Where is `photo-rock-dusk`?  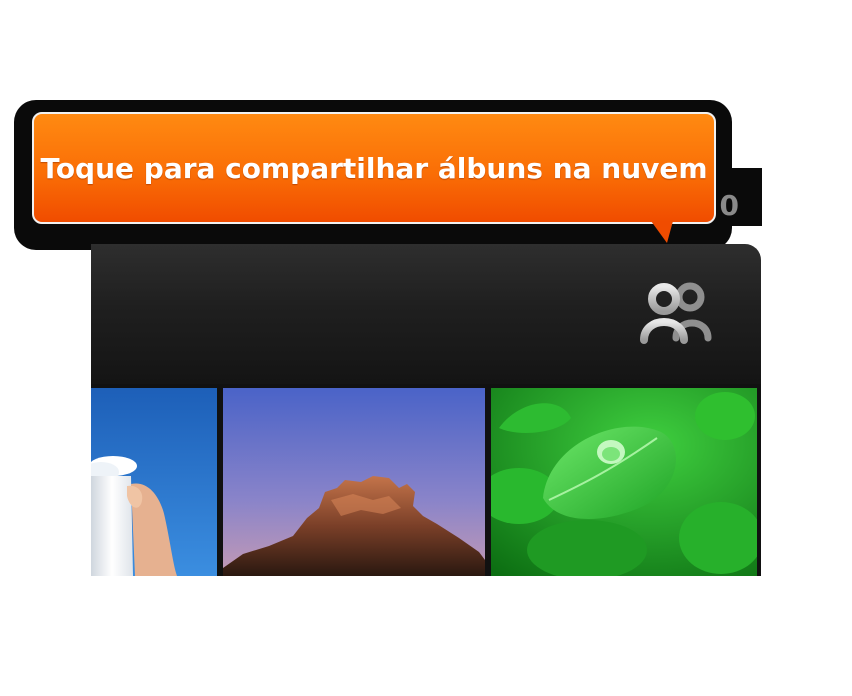
photo-rock-dusk is located at coordinates (354, 482).